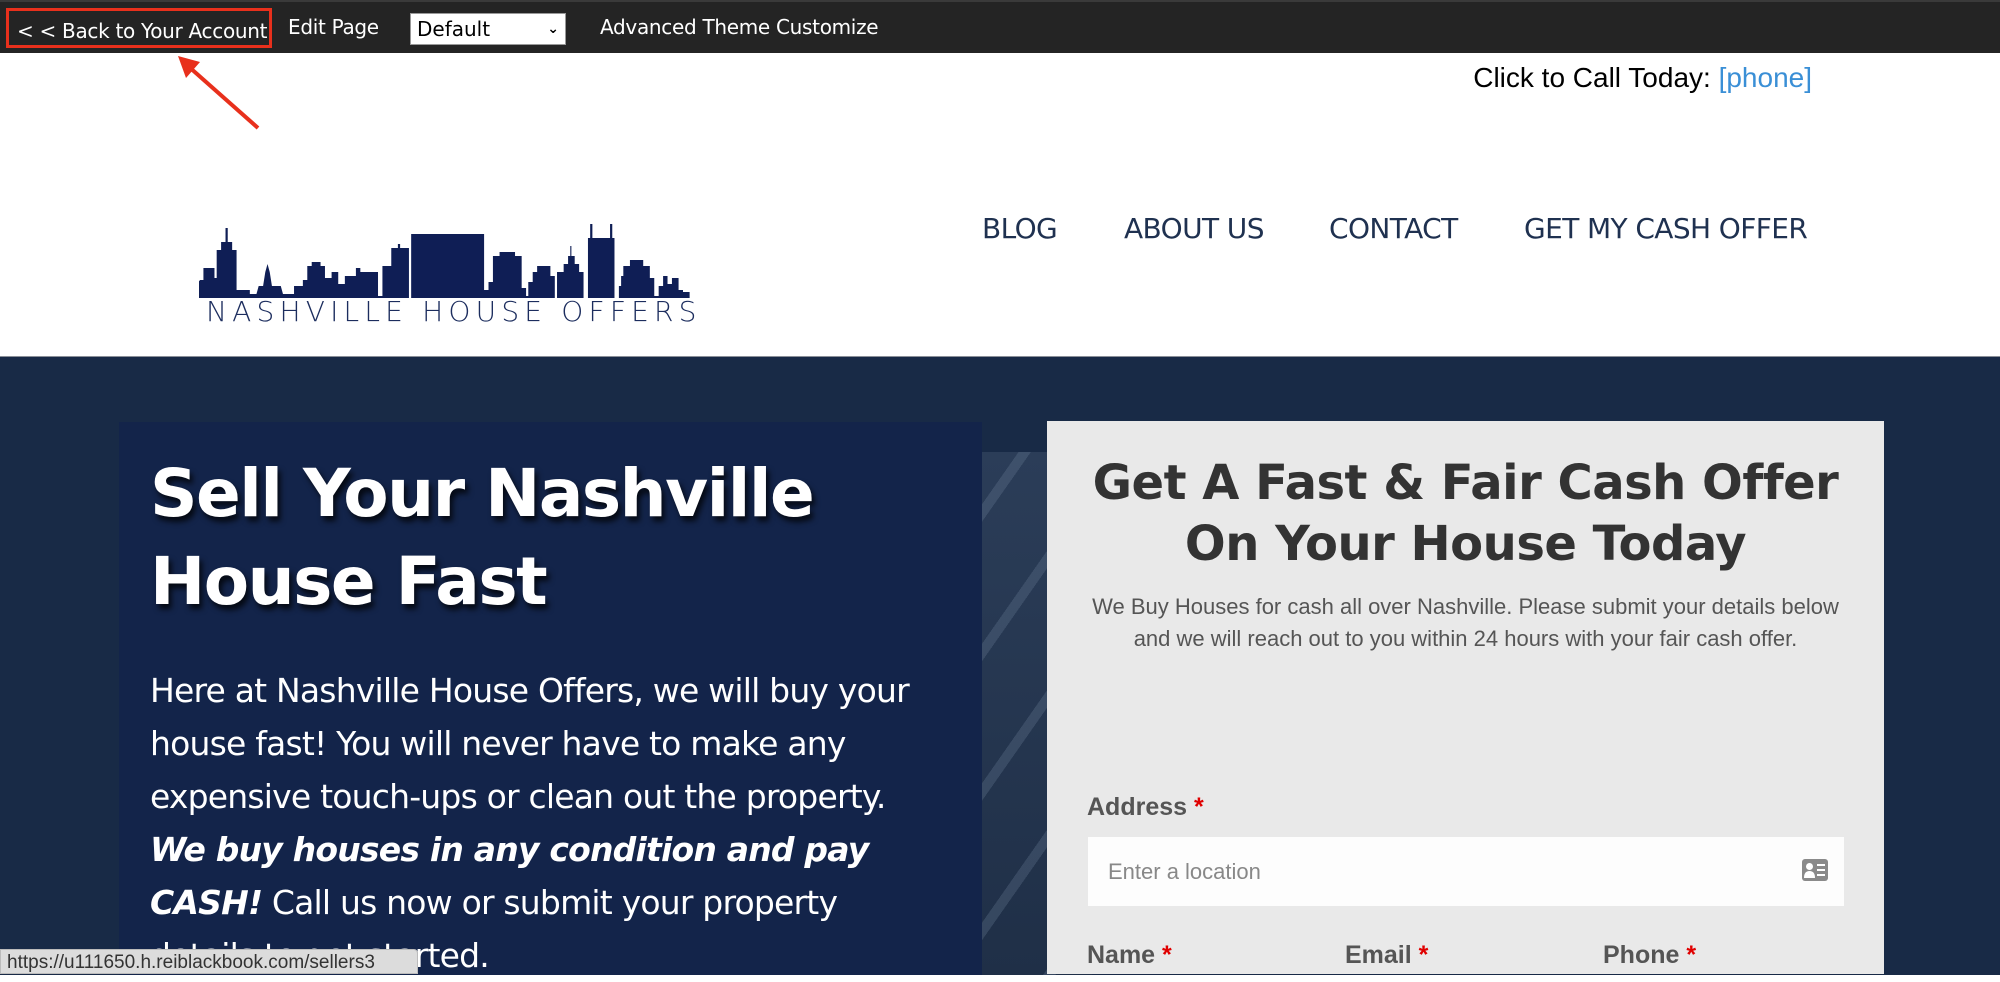  I want to click on phone-label: Phone *, so click(1649, 955).